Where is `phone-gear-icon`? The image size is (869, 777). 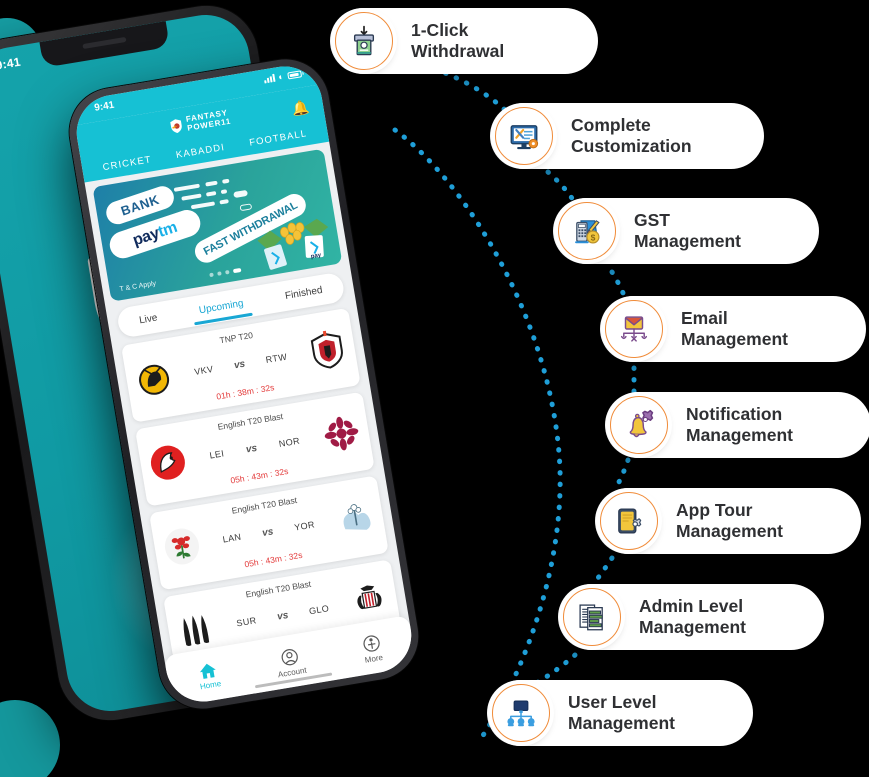
phone-gear-icon is located at coordinates (629, 521).